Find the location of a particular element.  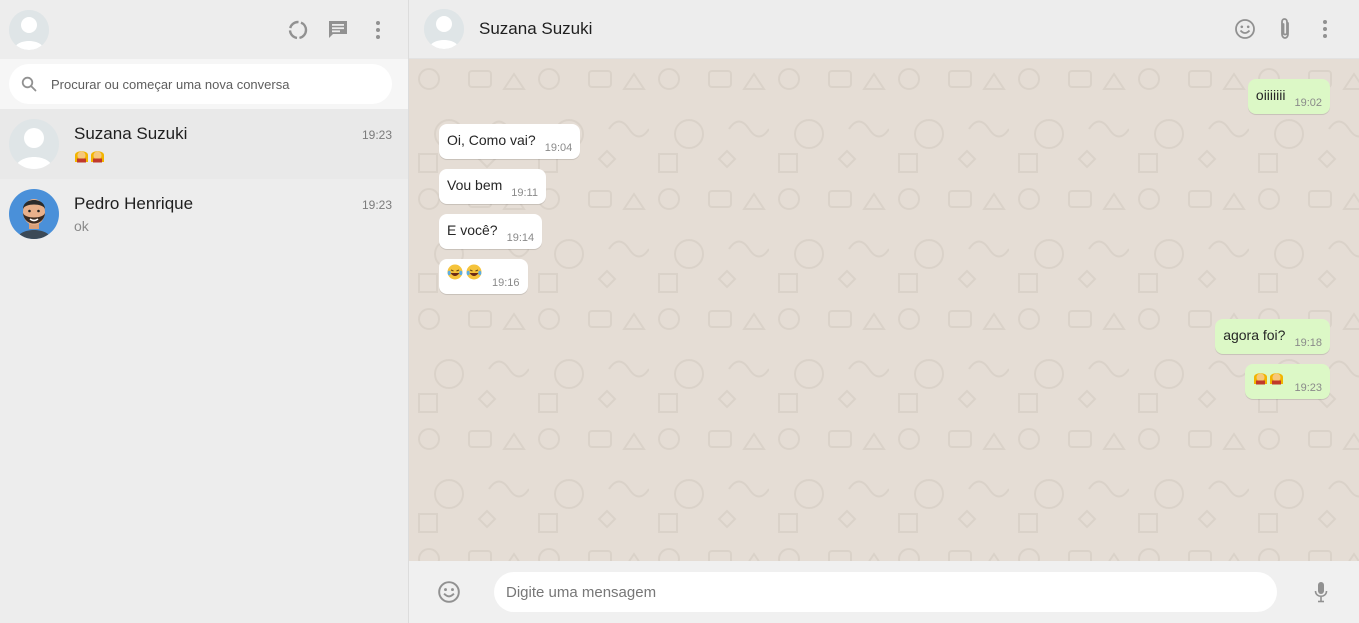

outgoing-message: 19:23 is located at coordinates (1287, 381).